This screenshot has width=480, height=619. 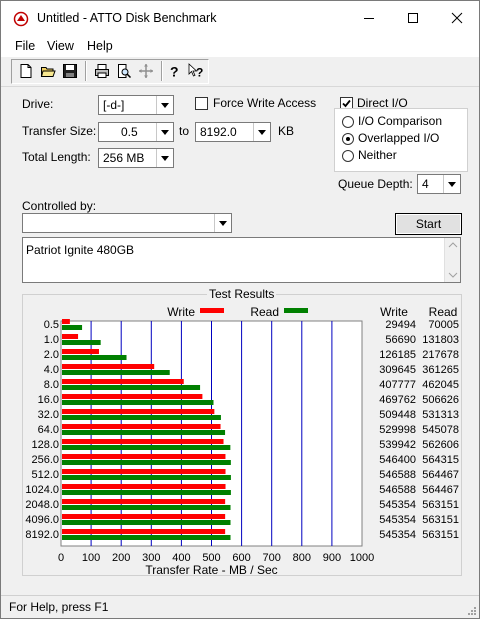 What do you see at coordinates (86, 71) in the screenshot?
I see `toolbar-separator` at bounding box center [86, 71].